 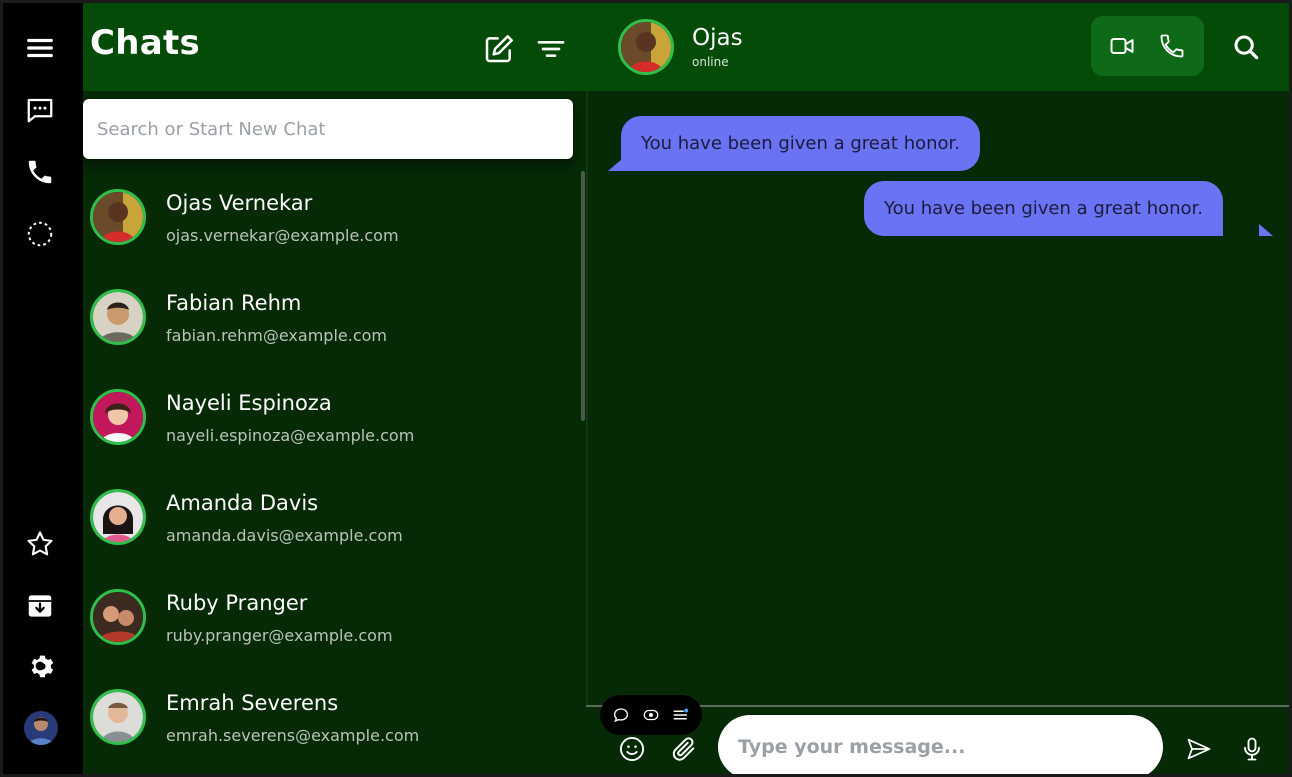 What do you see at coordinates (237, 603) in the screenshot?
I see `contact-name: Ruby Pranger` at bounding box center [237, 603].